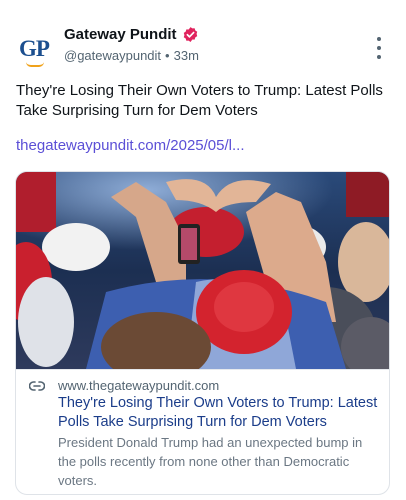  I want to click on verified-badge-icon, so click(190, 34).